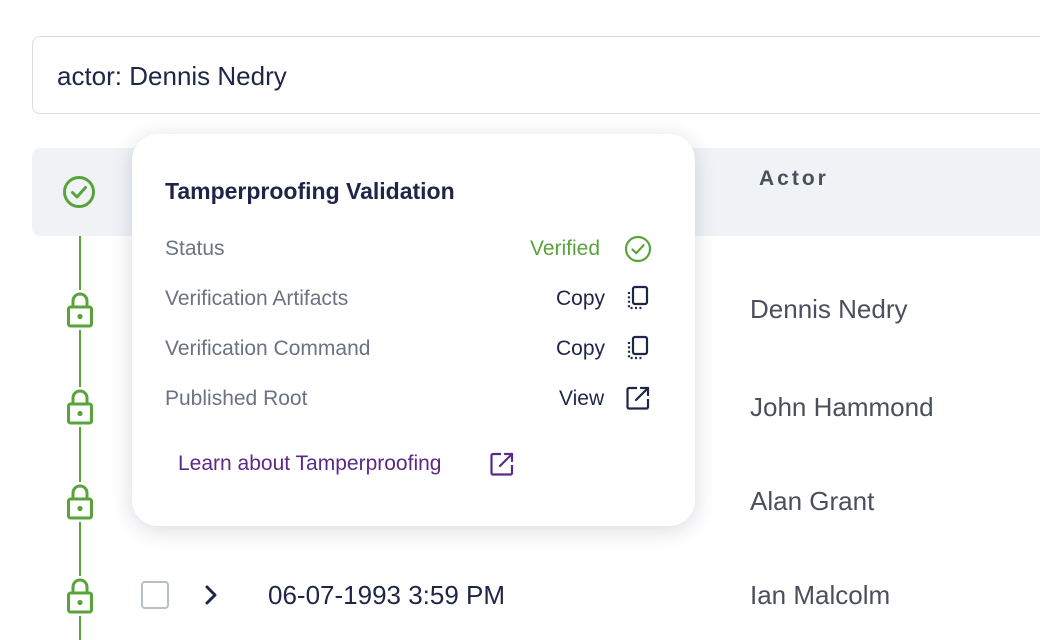  What do you see at coordinates (310, 191) in the screenshot?
I see `popover-title: Tamperproofing Validation` at bounding box center [310, 191].